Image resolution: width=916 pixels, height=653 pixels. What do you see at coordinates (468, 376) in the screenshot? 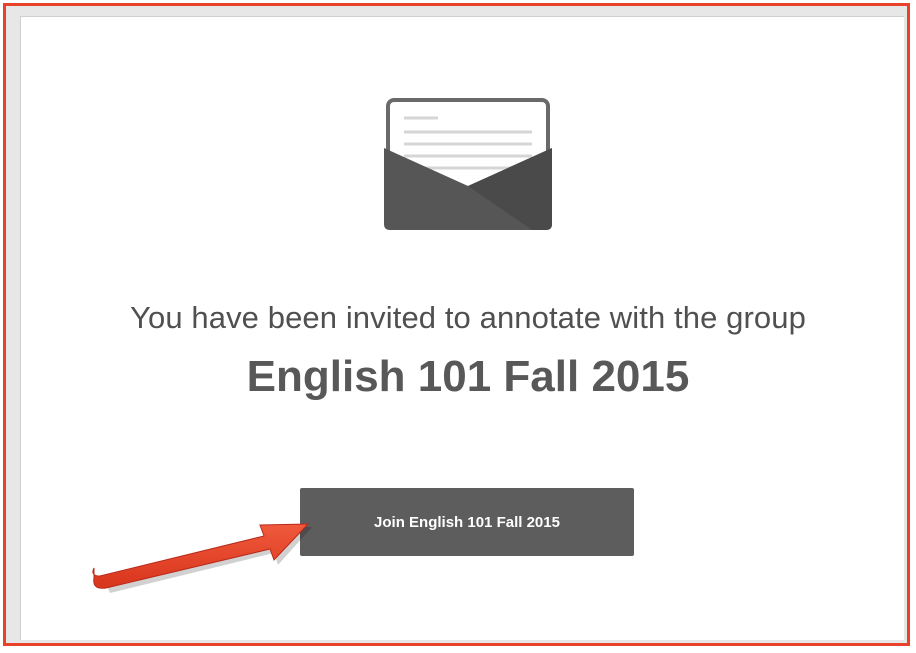
I see `group-name-heading: English 101 Fall 2015` at bounding box center [468, 376].